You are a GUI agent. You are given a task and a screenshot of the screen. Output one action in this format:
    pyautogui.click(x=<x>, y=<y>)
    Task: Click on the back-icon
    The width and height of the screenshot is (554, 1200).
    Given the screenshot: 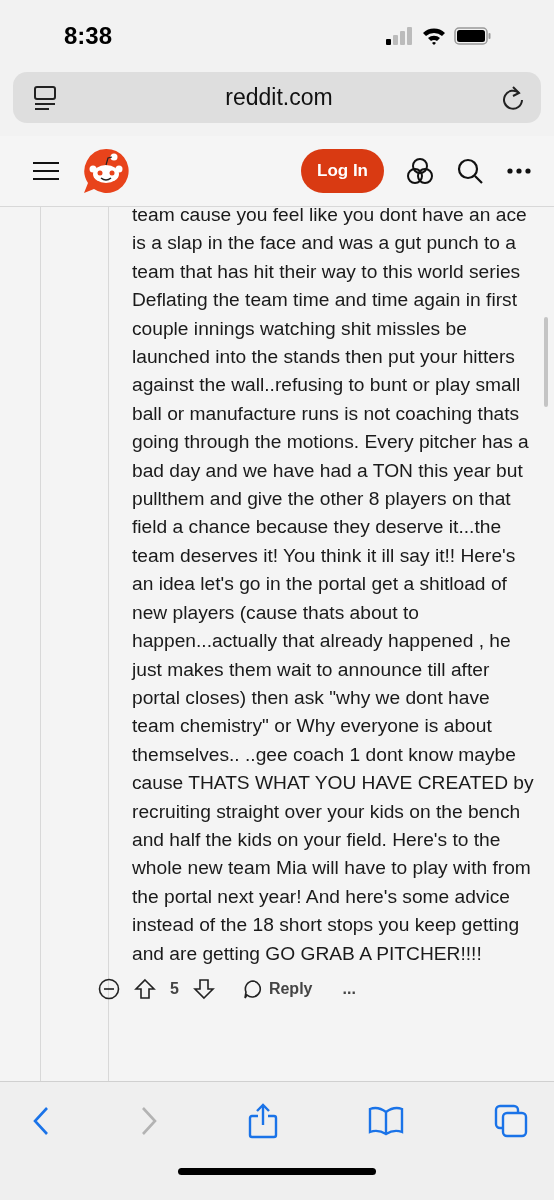 What is the action you would take?
    pyautogui.click(x=41, y=1121)
    